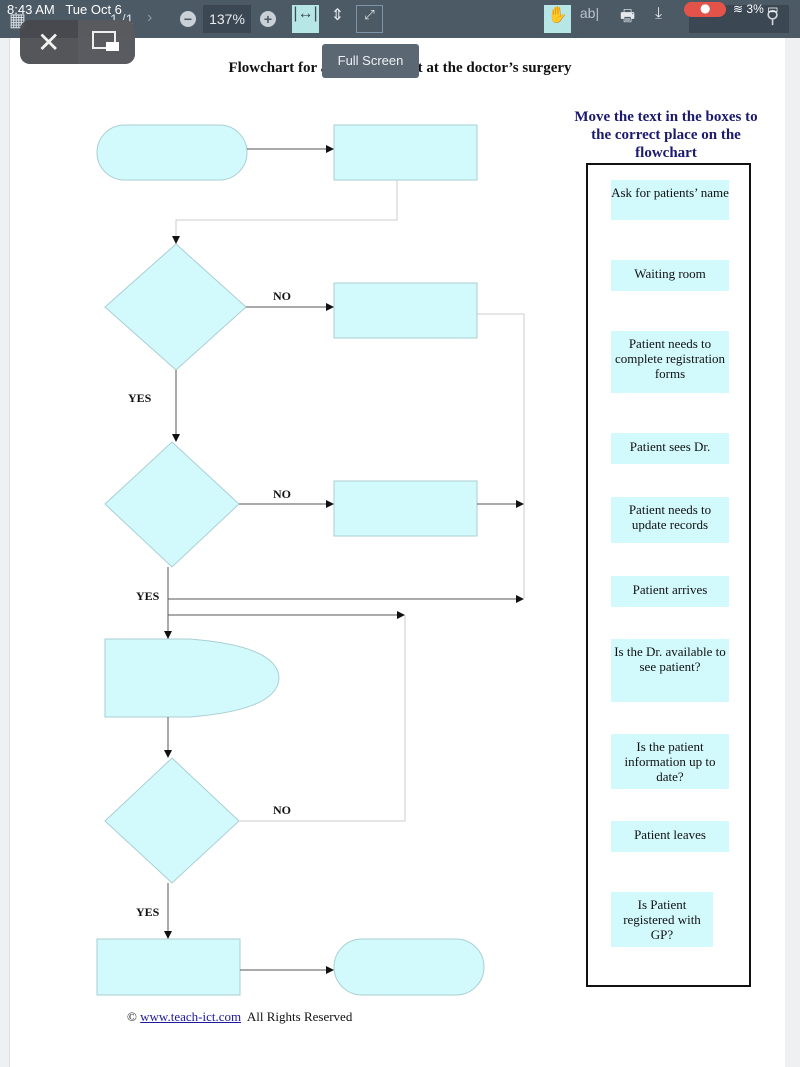 Image resolution: width=800 pixels, height=1067 pixels. I want to click on answer-card: Patient sees Dr., so click(670, 448).